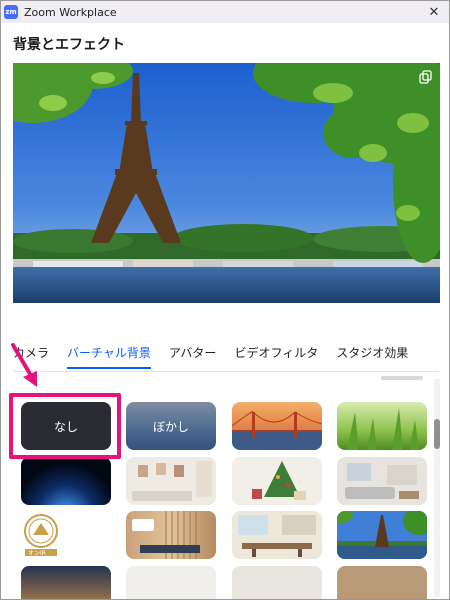 Image resolution: width=450 pixels, height=600 pixels. I want to click on background-white-room, so click(171, 582).